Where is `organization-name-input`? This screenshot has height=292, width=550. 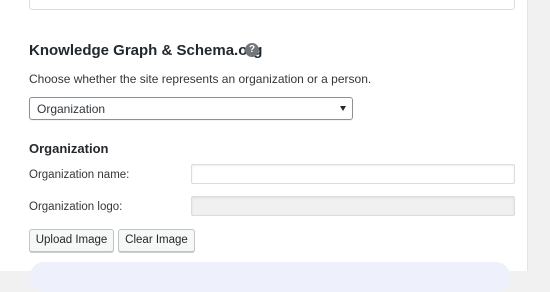
organization-name-input is located at coordinates (353, 174).